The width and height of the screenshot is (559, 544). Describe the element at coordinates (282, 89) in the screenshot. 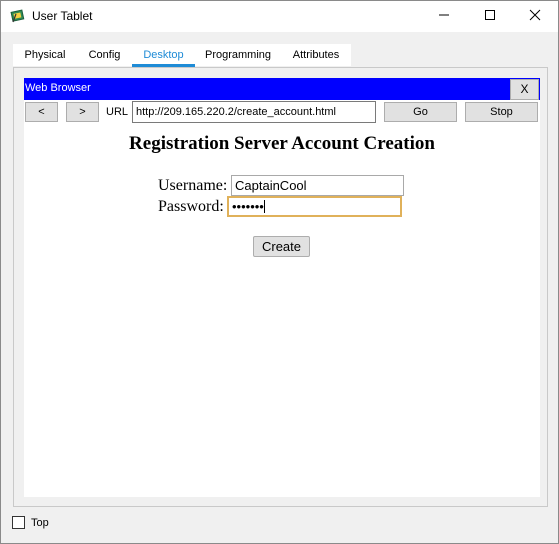

I see `browser-title-bar: Web Browser` at that location.